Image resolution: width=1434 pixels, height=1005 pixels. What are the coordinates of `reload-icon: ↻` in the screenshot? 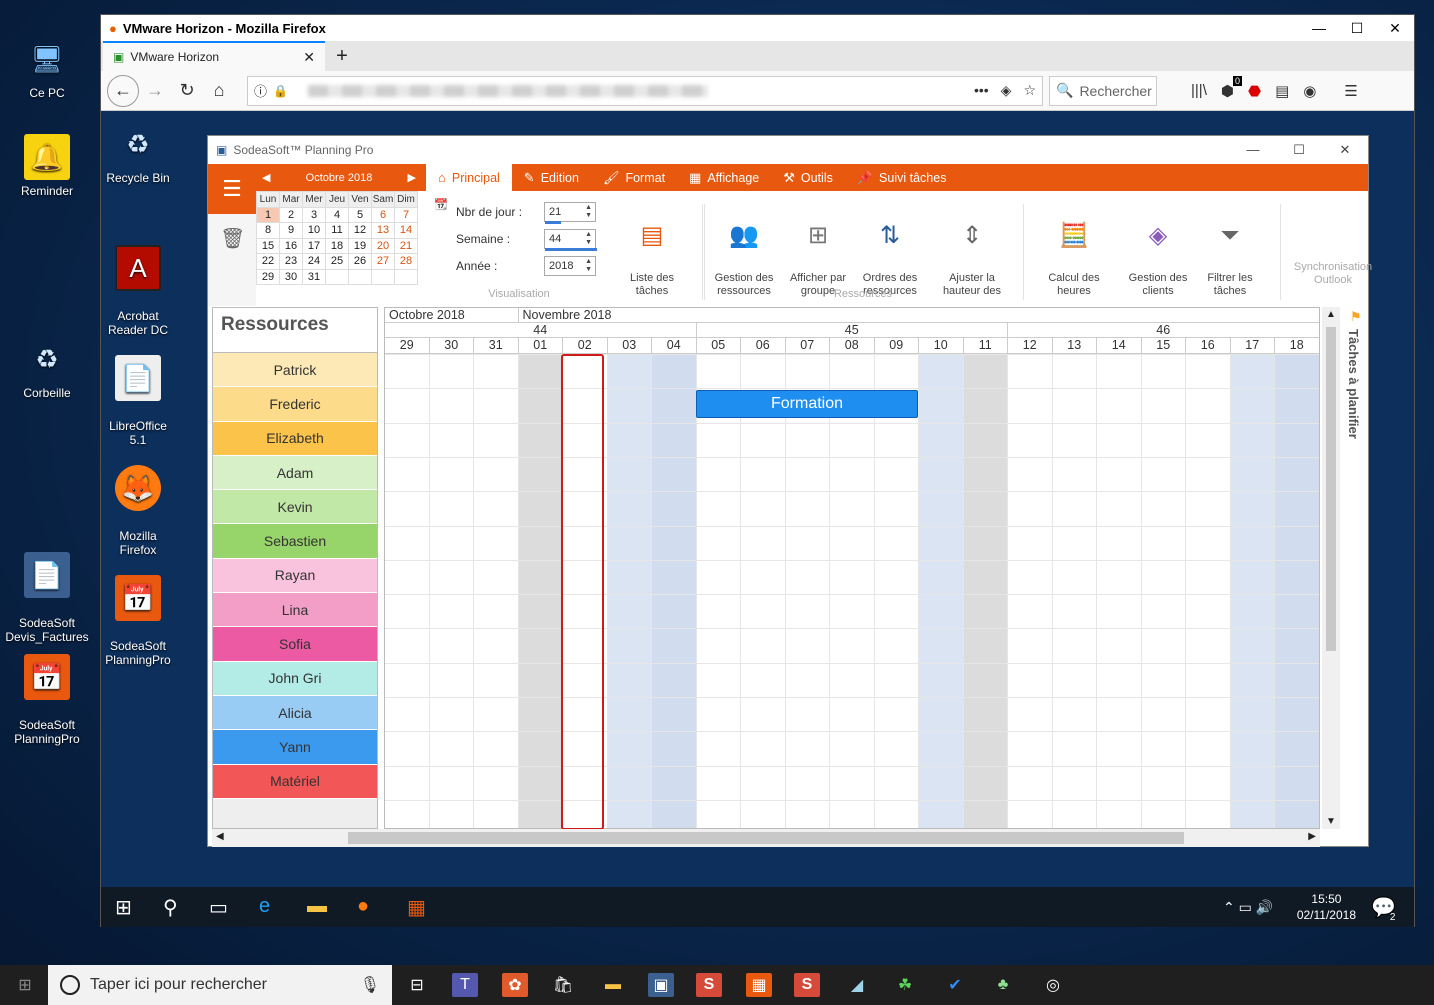 It's located at (187, 91).